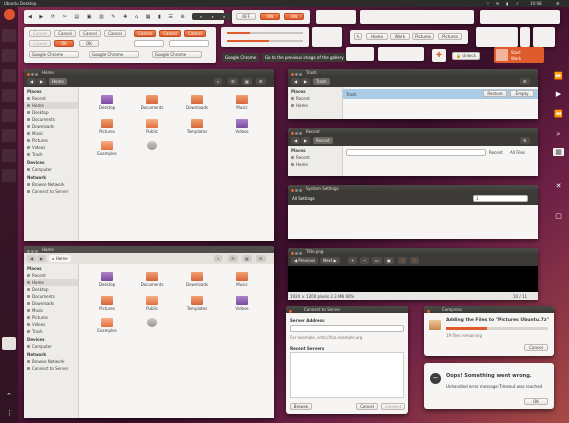 The width and height of the screenshot is (569, 423). What do you see at coordinates (495, 93) in the screenshot?
I see `restore-button: Restore` at bounding box center [495, 93].